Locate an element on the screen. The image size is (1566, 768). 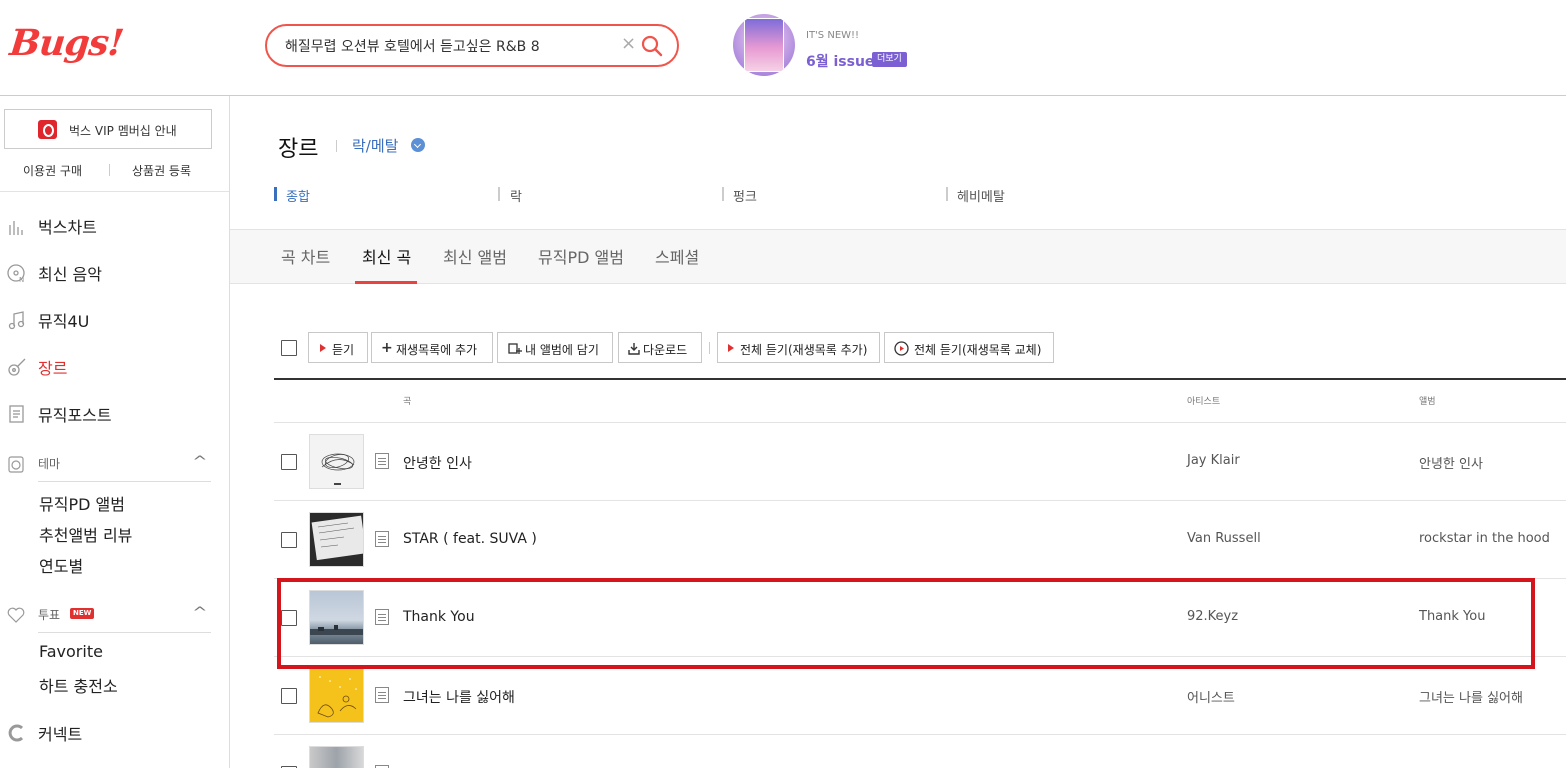
register-voucher-link: 상품권 등록 is located at coordinates (161, 170).